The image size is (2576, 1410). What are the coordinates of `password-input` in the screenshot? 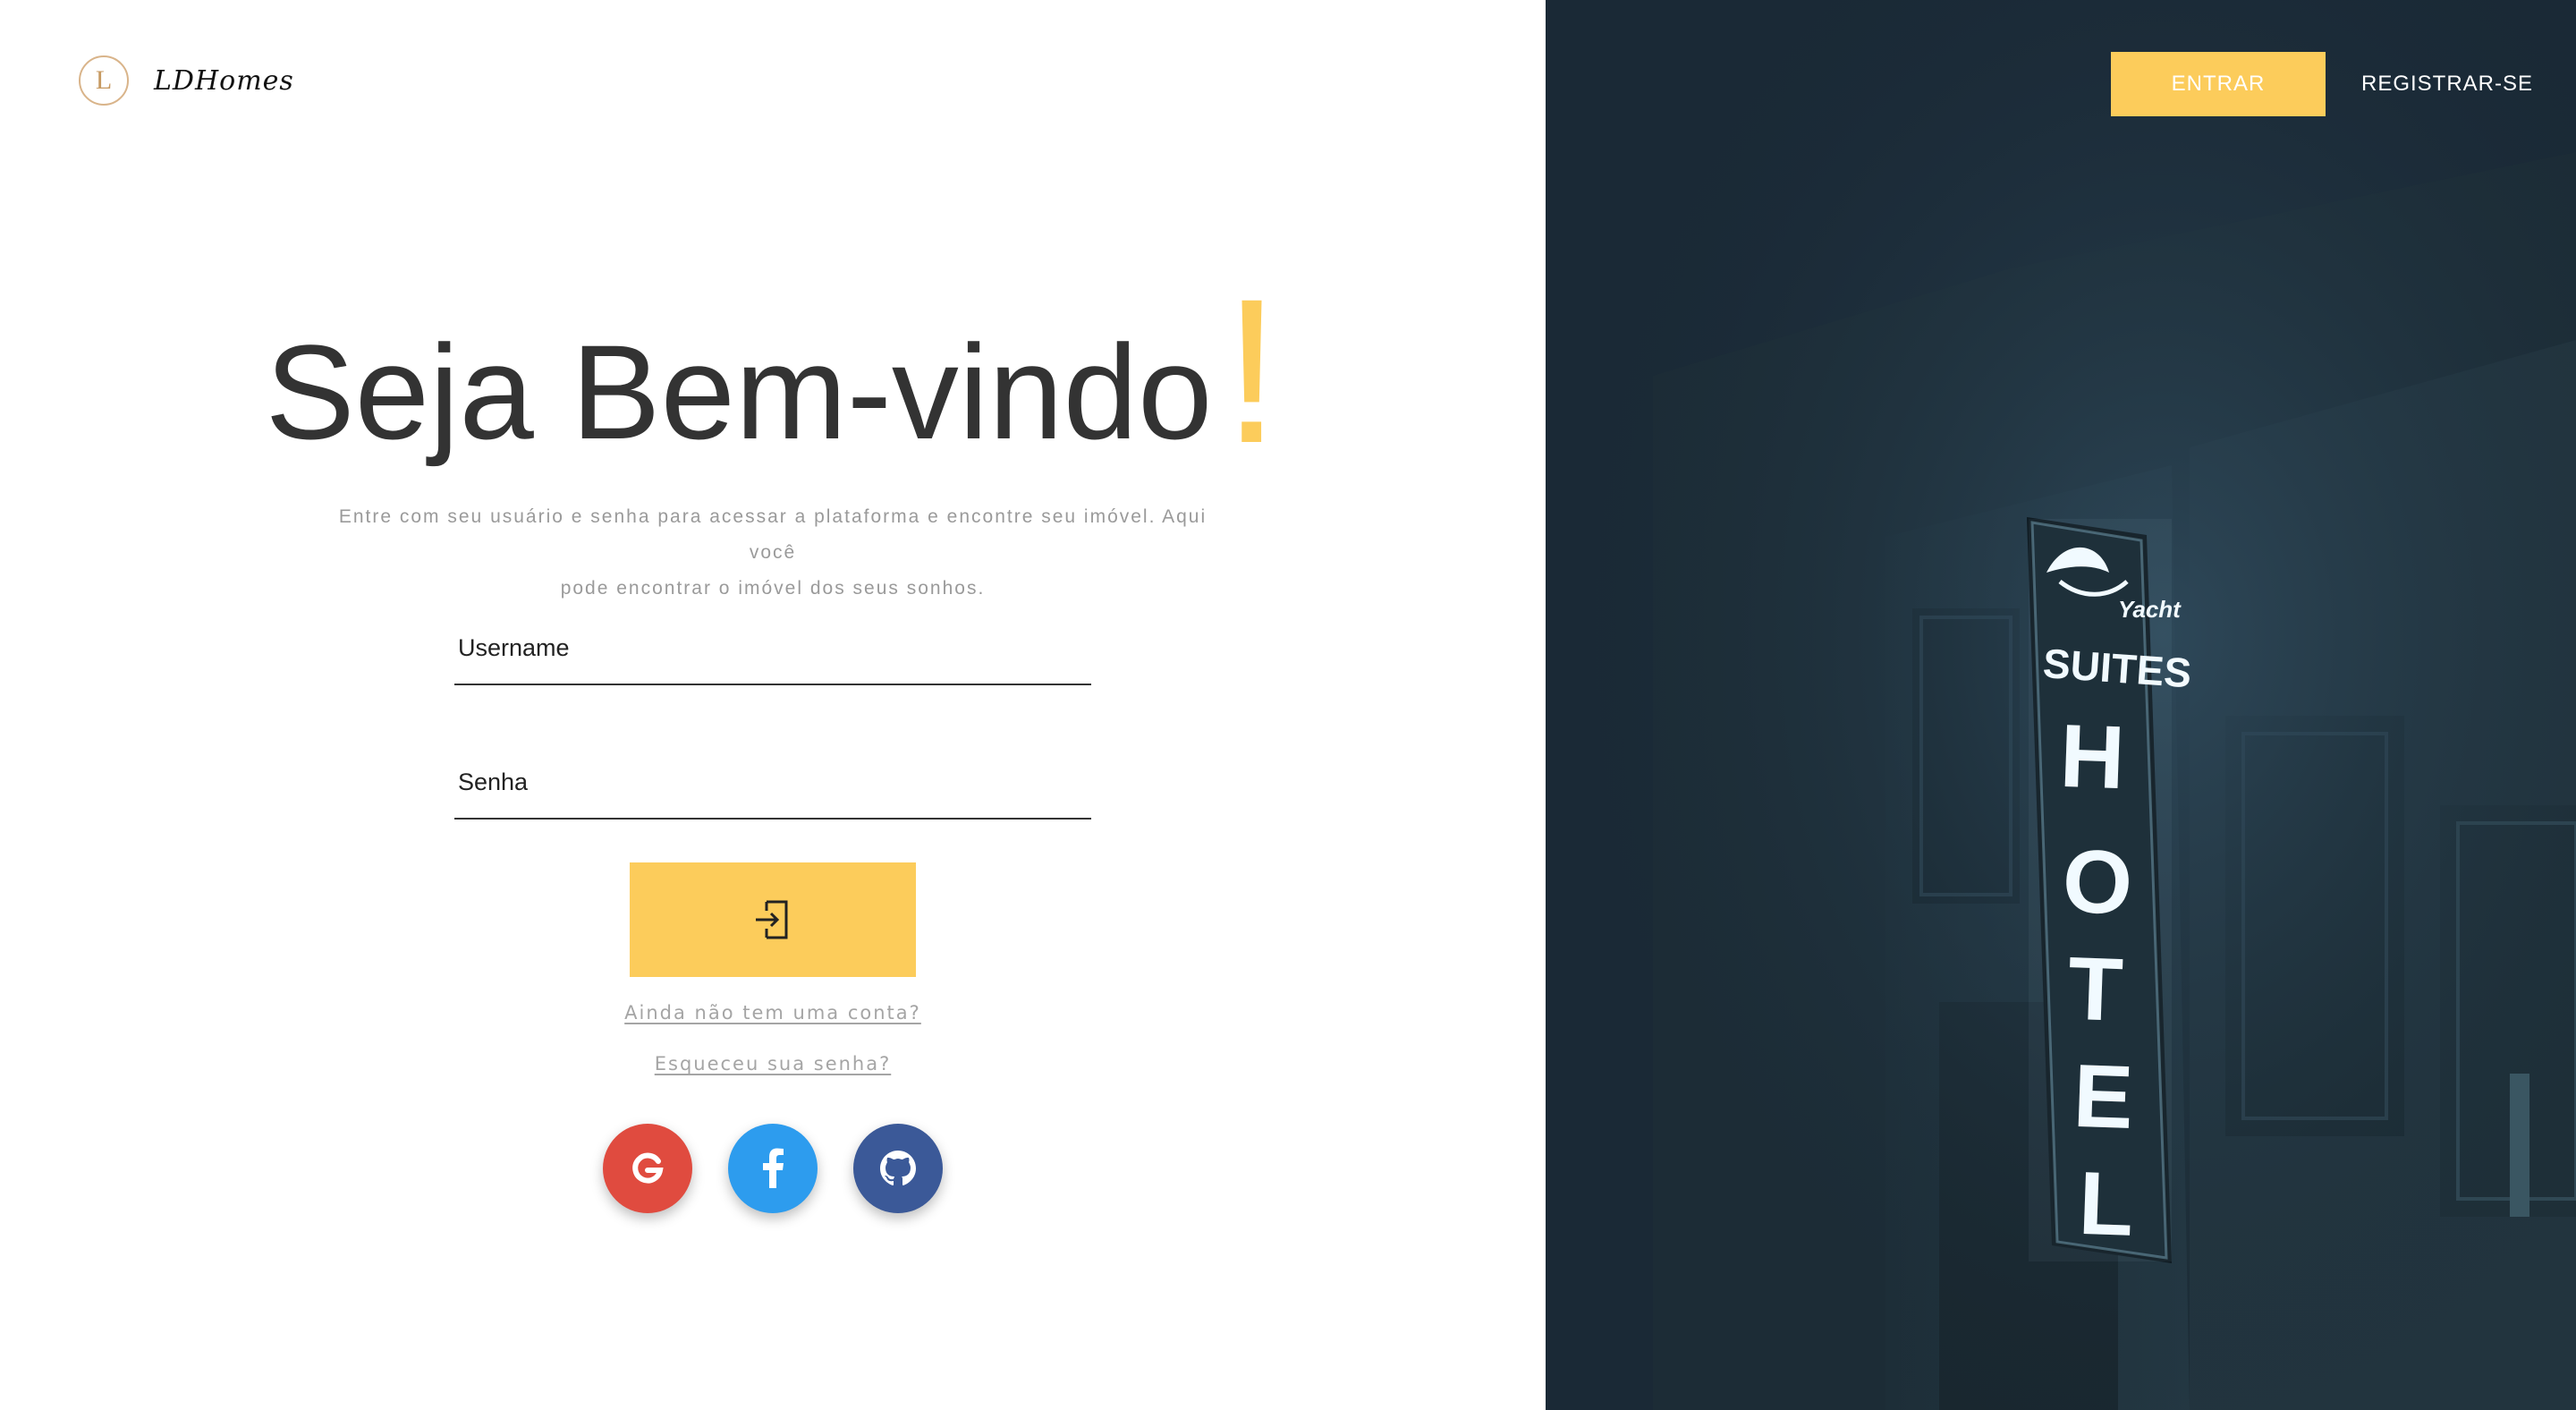 It's located at (771, 782).